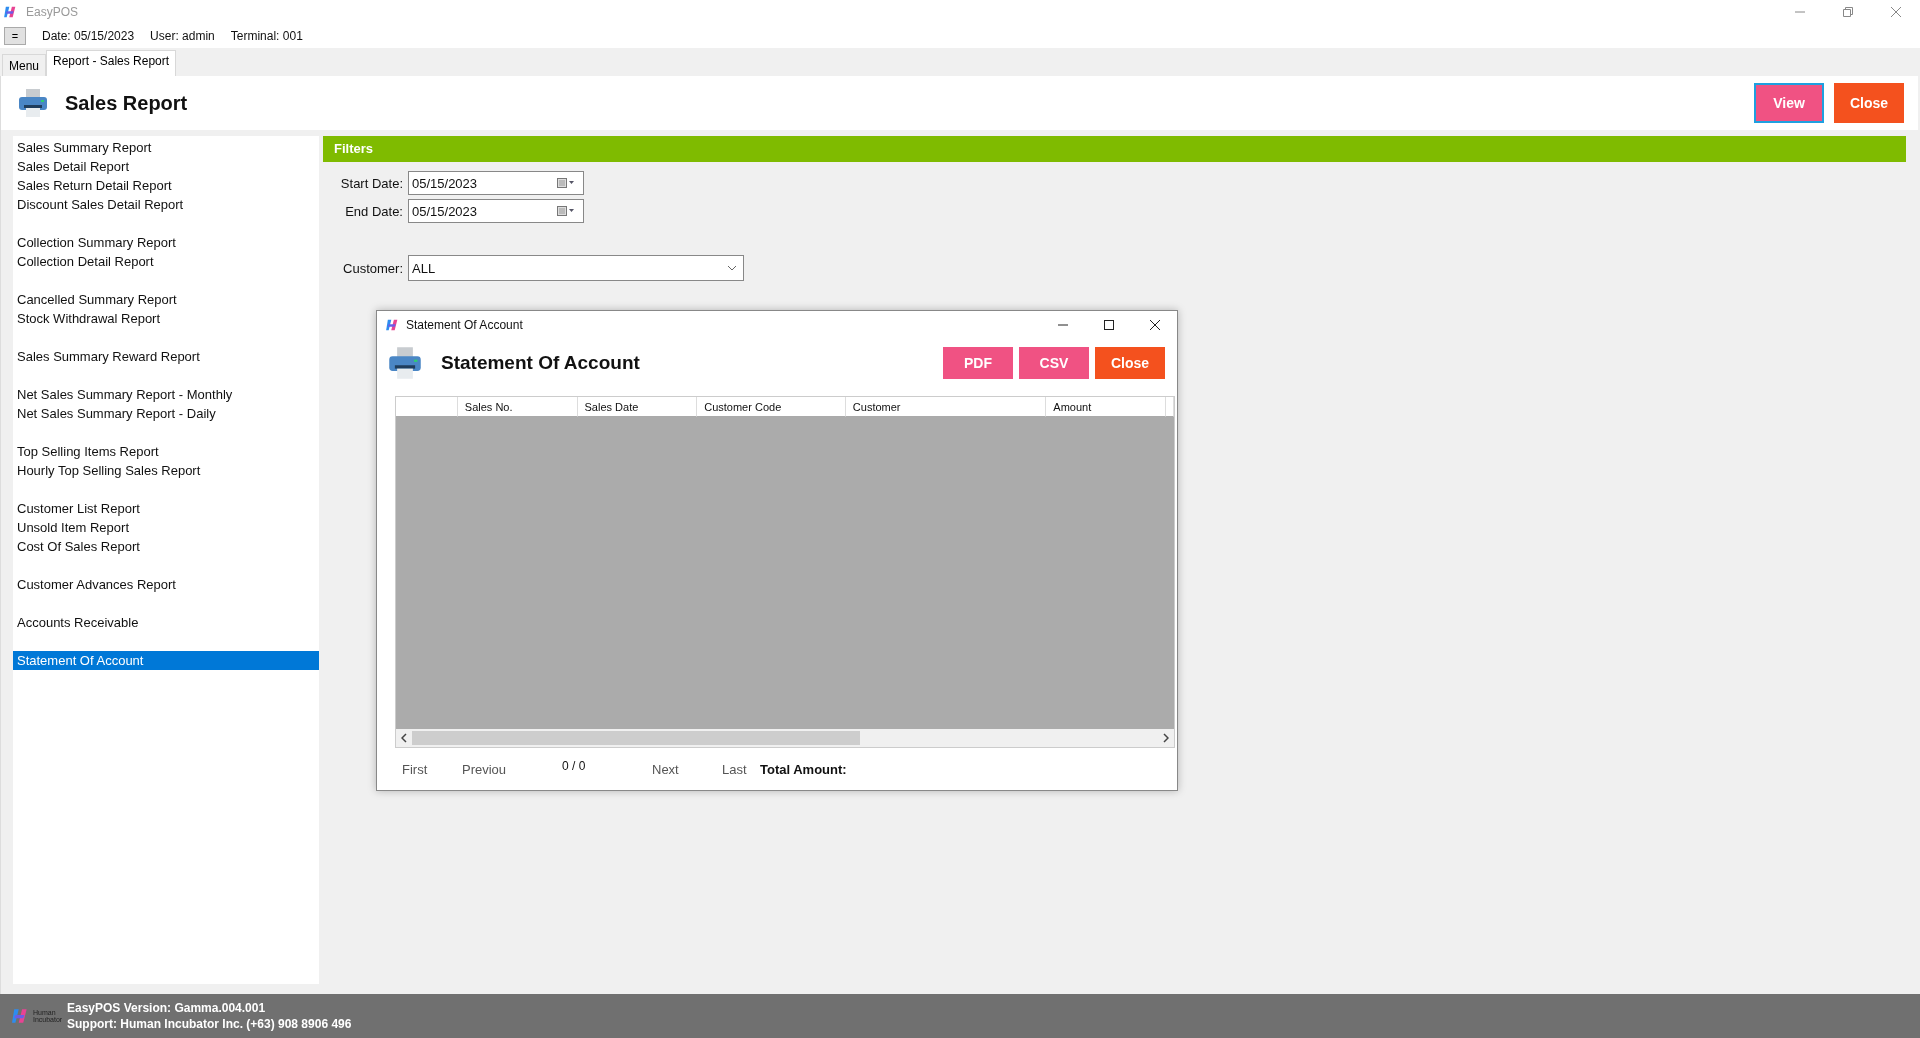 This screenshot has width=1920, height=1038. Describe the element at coordinates (209, 1024) in the screenshot. I see `support-text: Support: Human Incubator Inc. (+63) 908 8906 496` at that location.